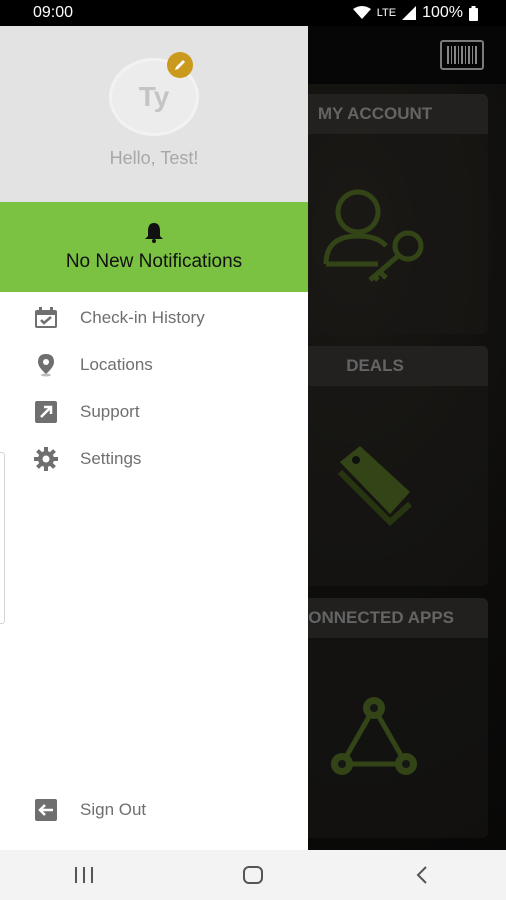  Describe the element at coordinates (53, 12) in the screenshot. I see `status-time: 09:00` at that location.